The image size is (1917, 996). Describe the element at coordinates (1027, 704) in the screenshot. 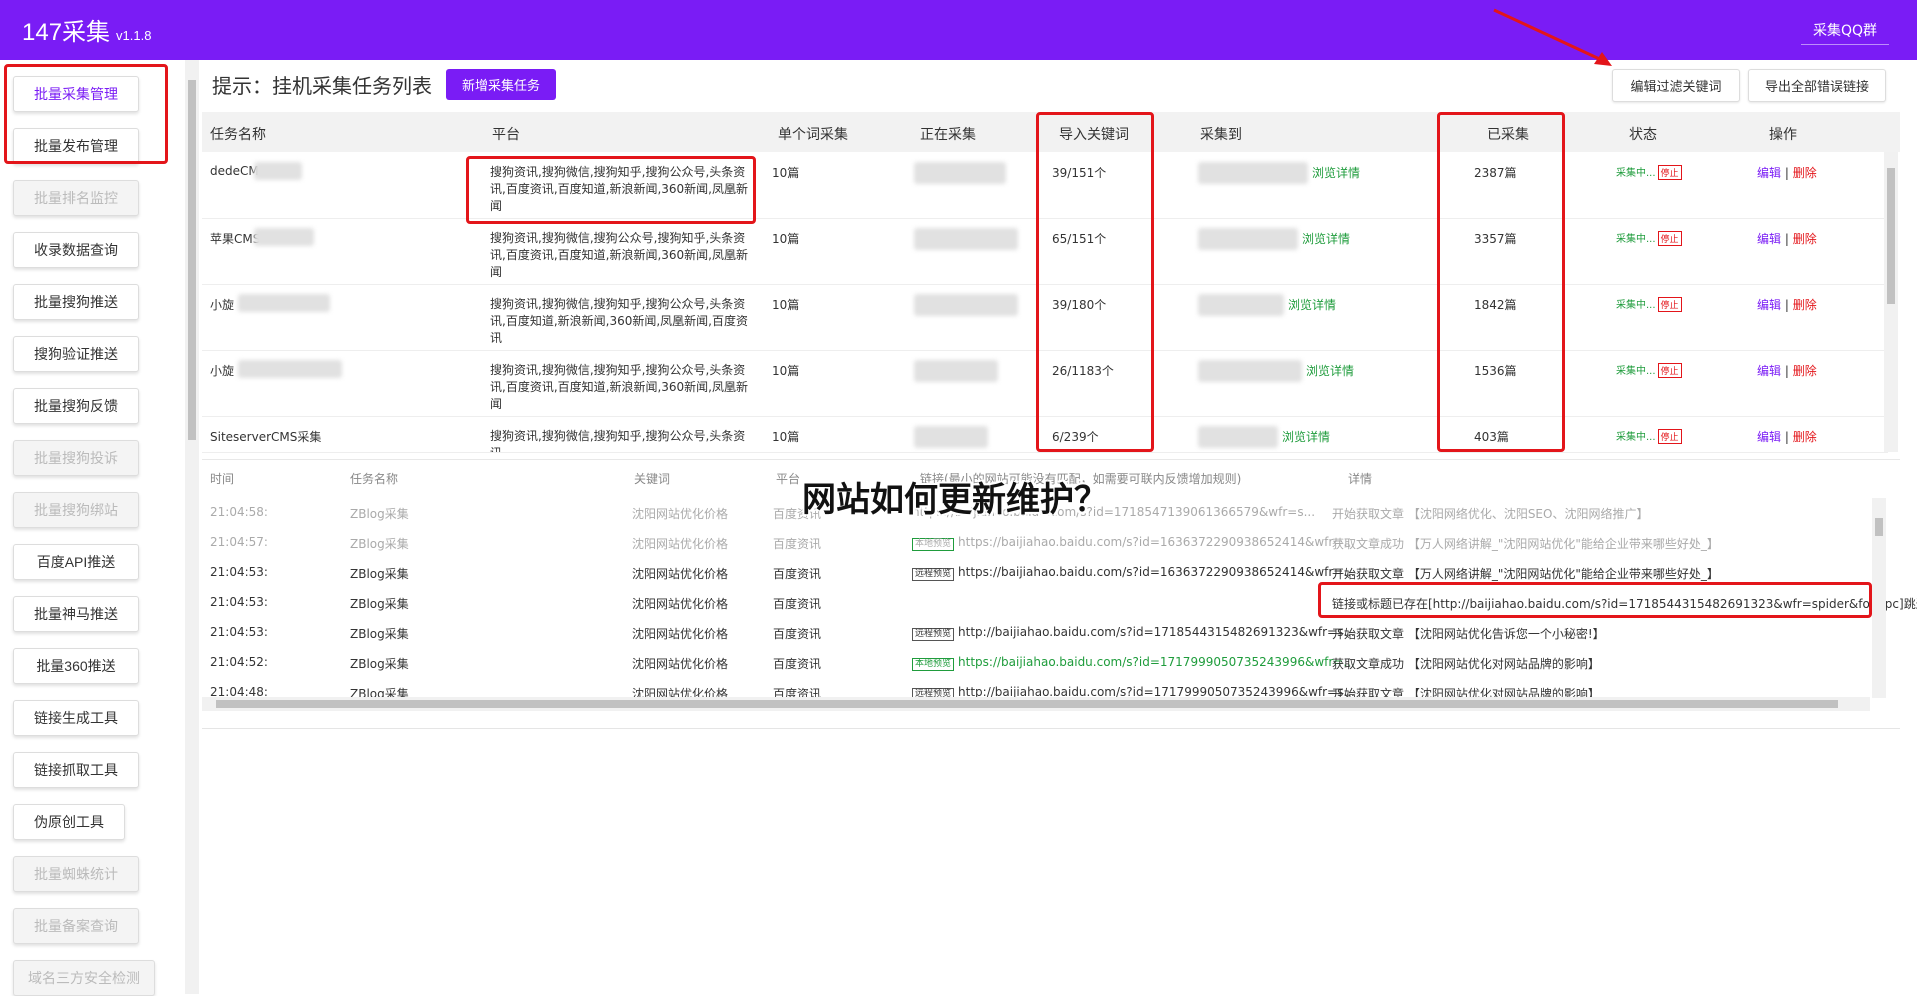

I see `log-horizontal-scroll-thumb` at that location.